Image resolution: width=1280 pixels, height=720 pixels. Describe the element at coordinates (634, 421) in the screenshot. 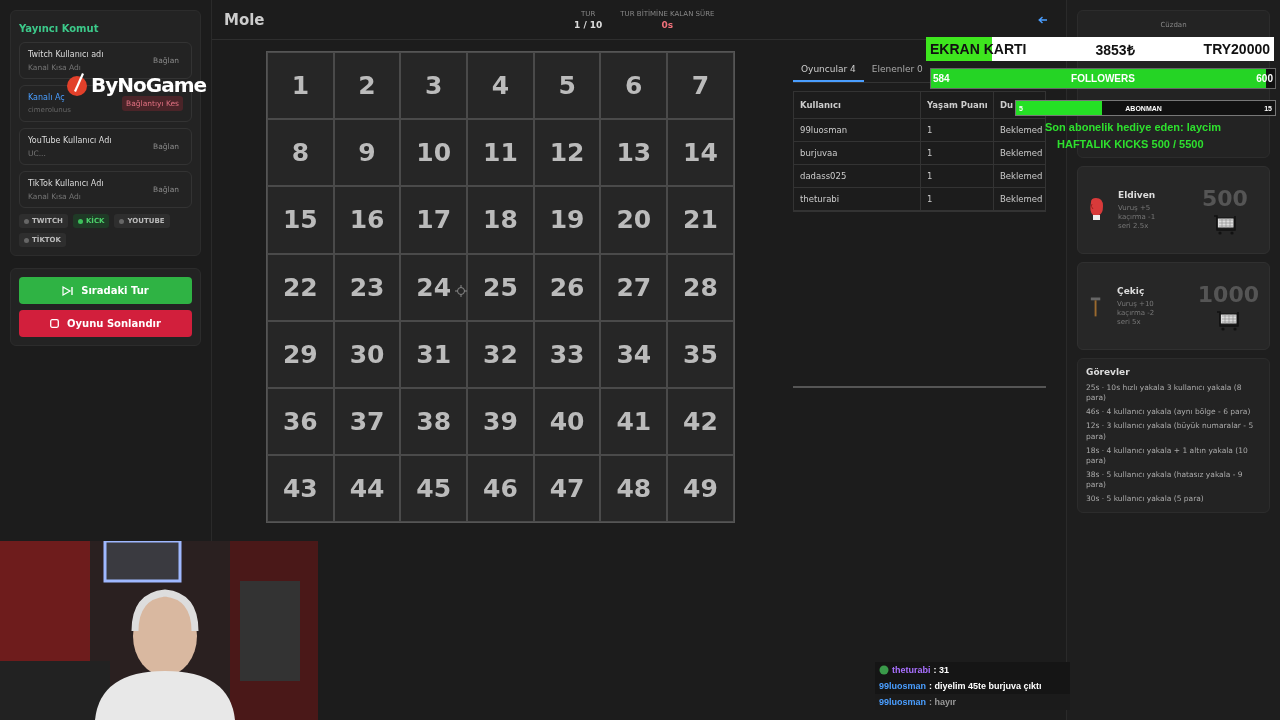

I see `board-cell: 41` at that location.